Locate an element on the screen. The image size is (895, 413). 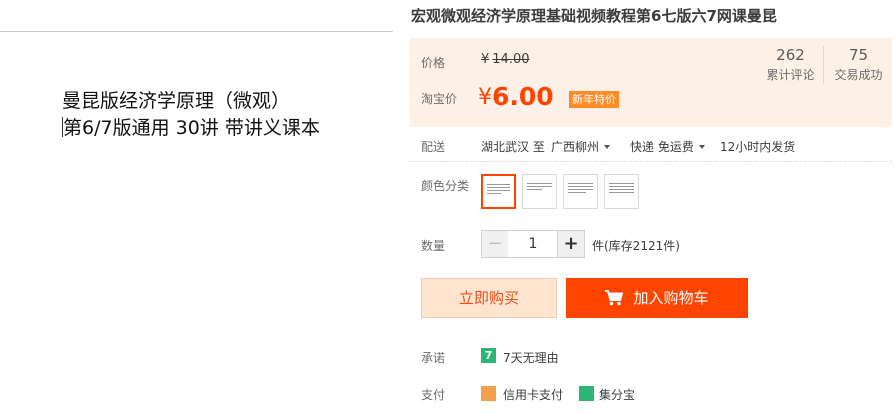
original-currency: ¥ is located at coordinates (485, 59).